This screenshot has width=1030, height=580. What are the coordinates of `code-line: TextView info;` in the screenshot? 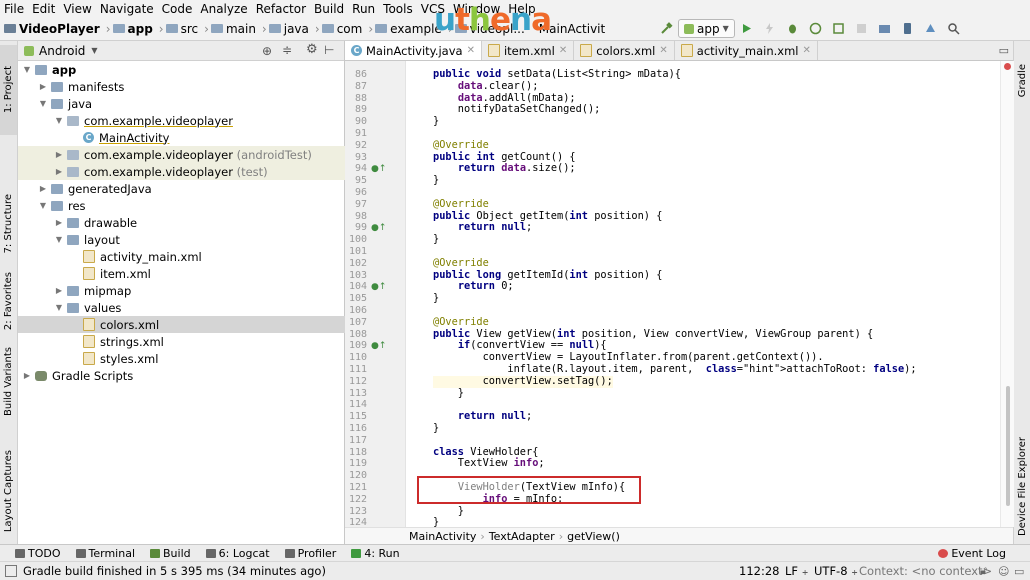 It's located at (489, 463).